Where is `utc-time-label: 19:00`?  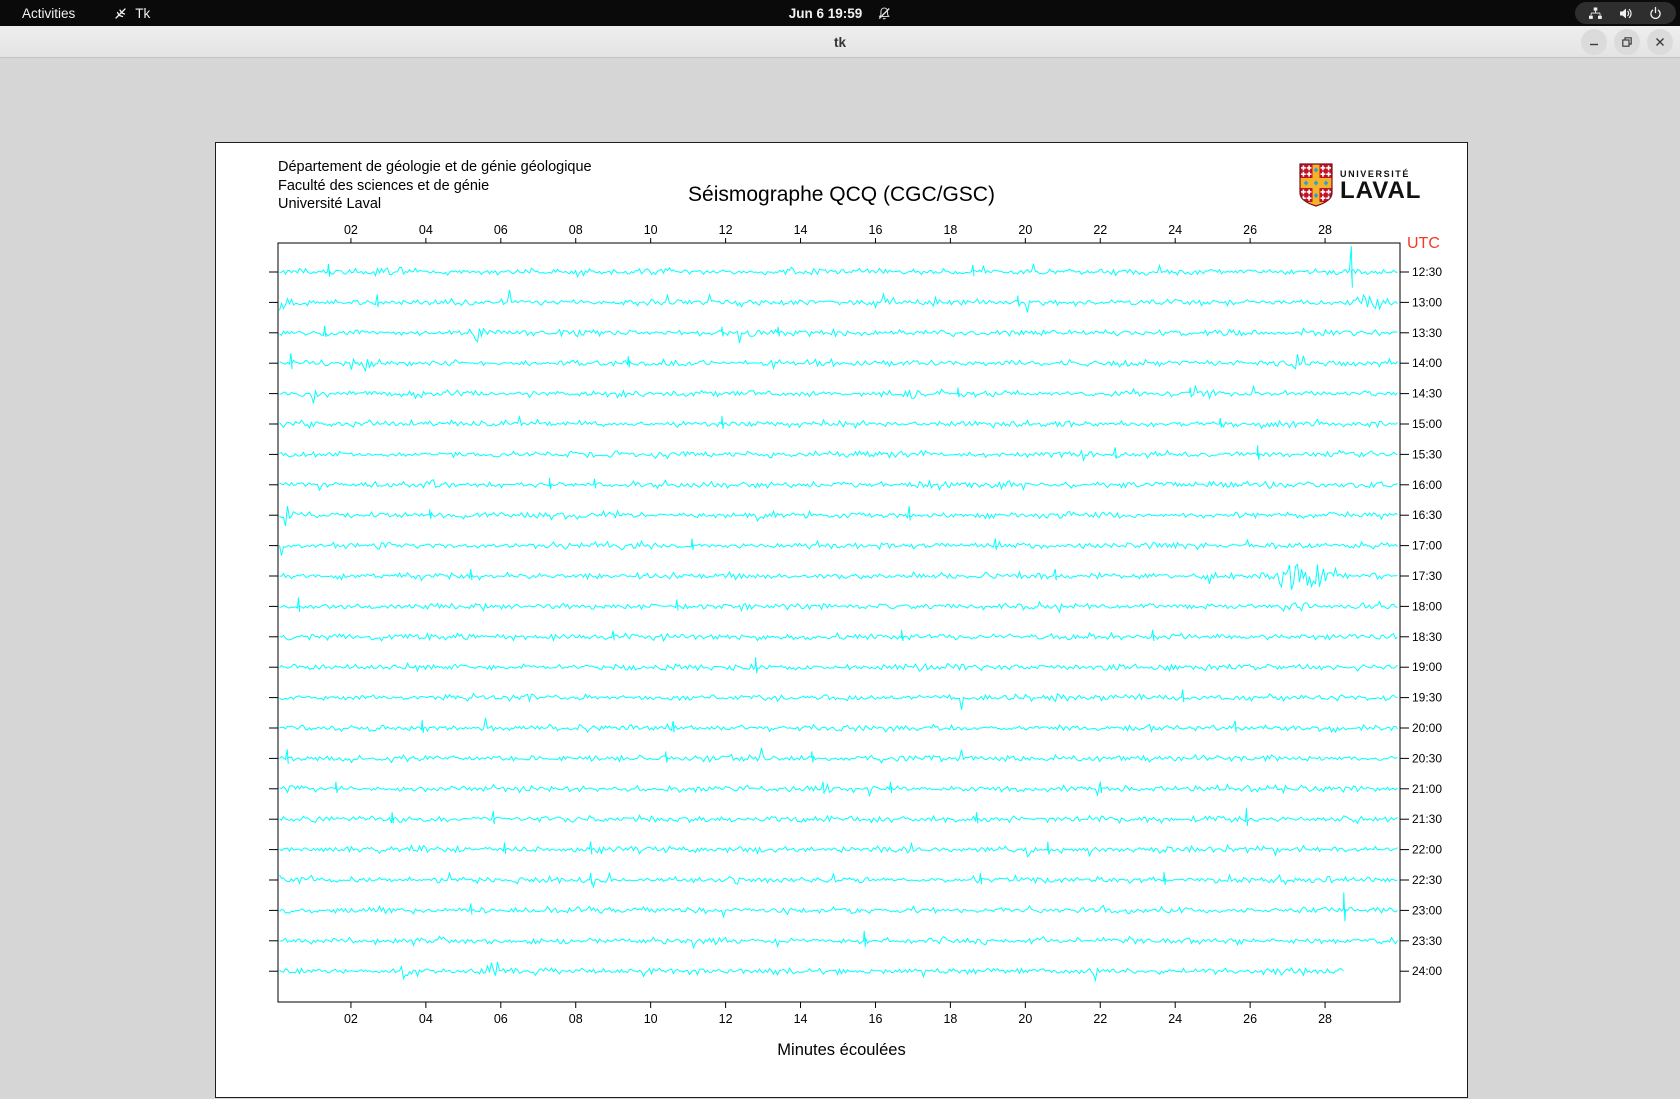 utc-time-label: 19:00 is located at coordinates (1427, 667).